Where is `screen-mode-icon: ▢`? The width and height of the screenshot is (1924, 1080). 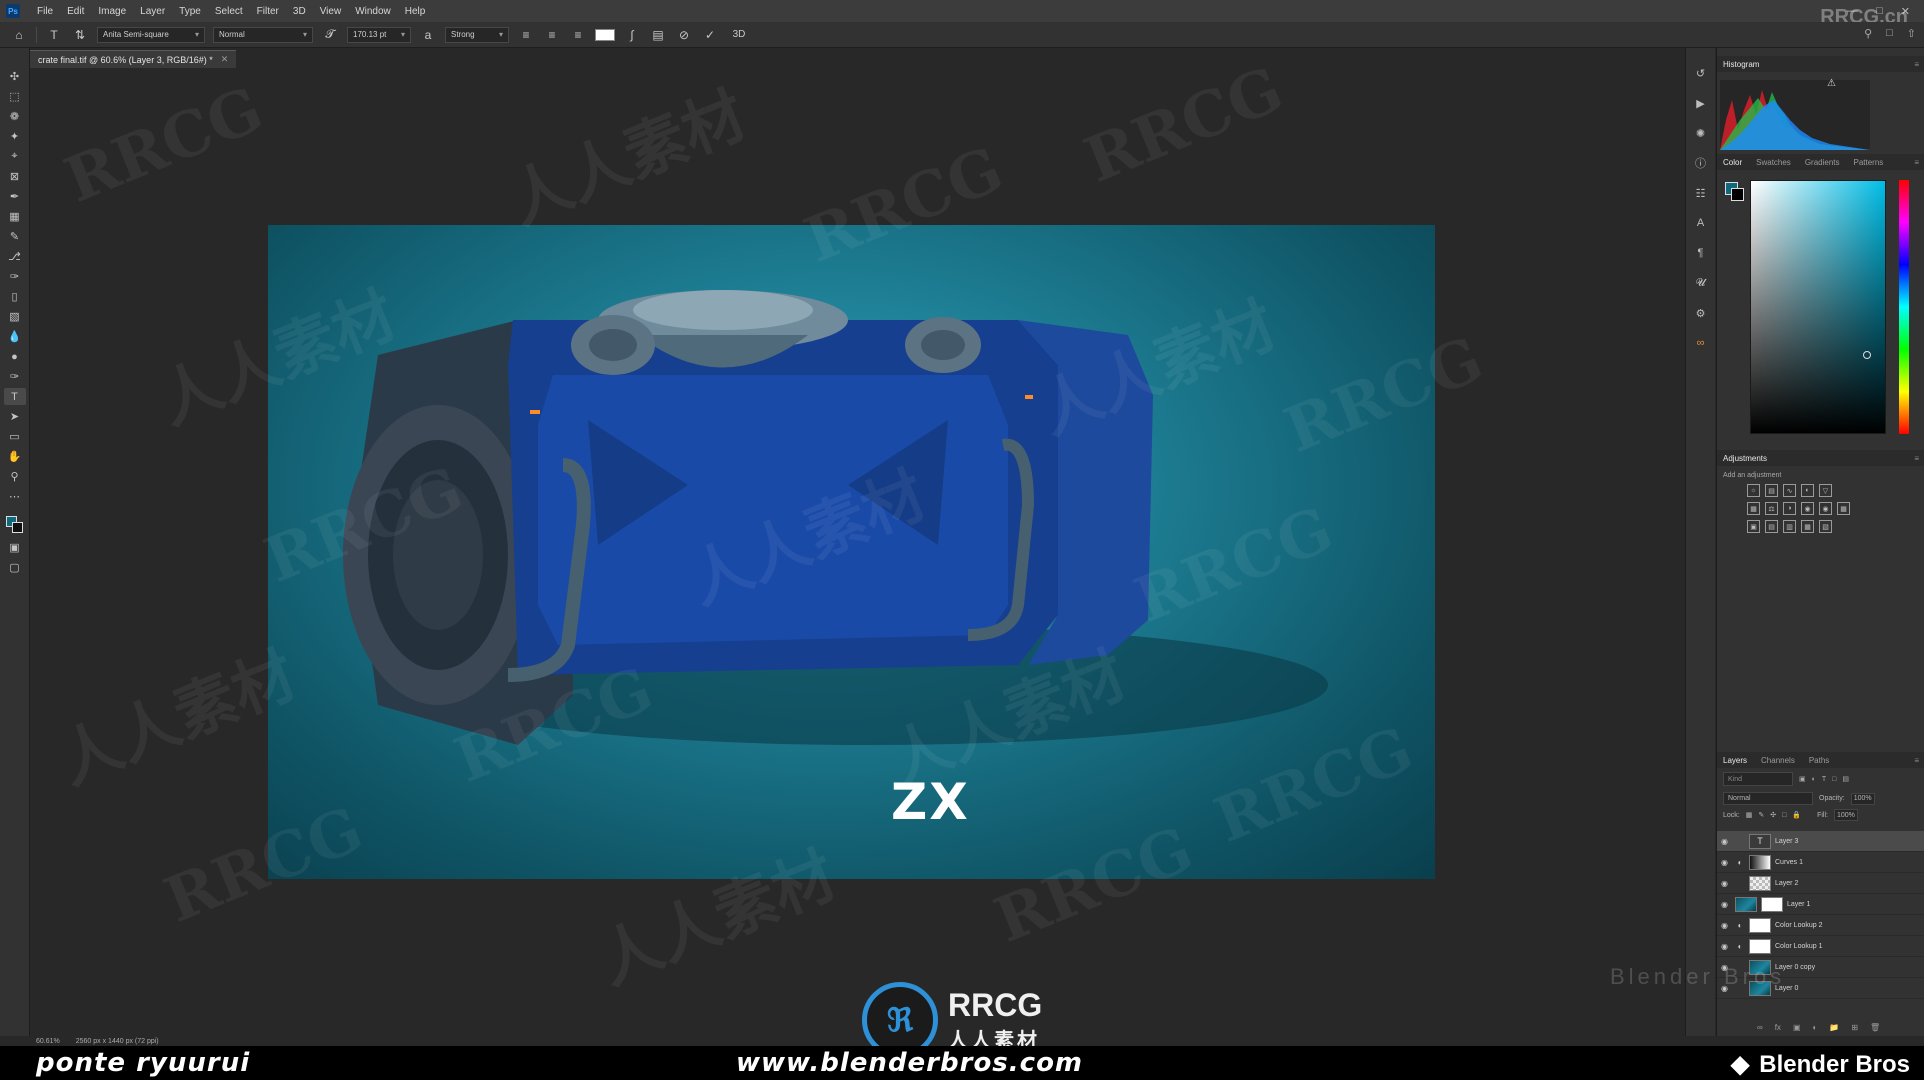
screen-mode-icon: ▢ is located at coordinates (15, 567).